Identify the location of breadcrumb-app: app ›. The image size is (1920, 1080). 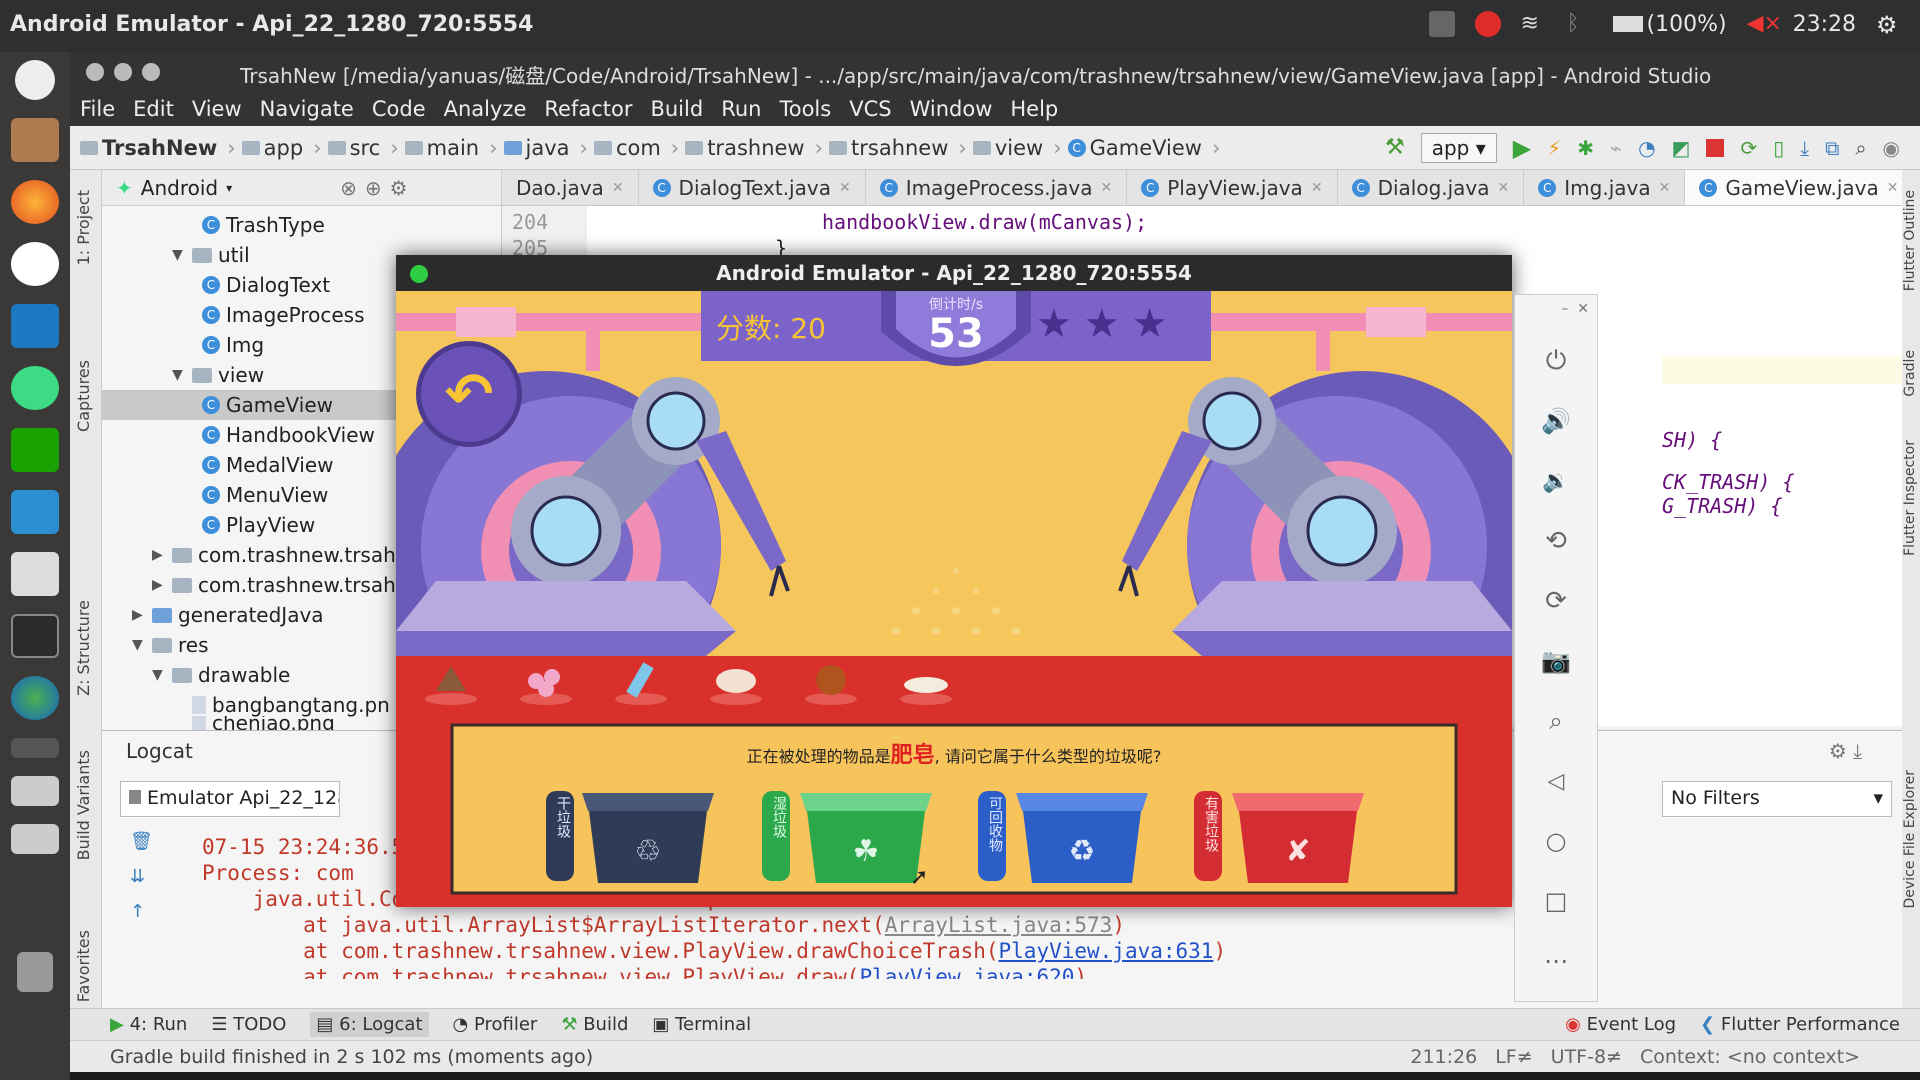
(281, 148).